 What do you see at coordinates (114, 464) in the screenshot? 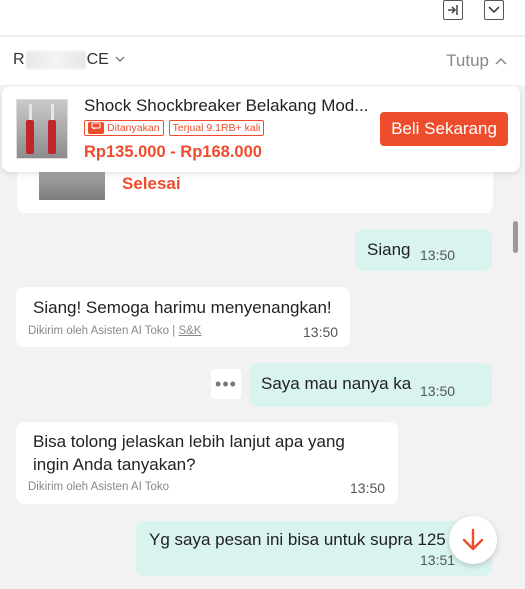
I see `message-text-line-2: ingin Anda tanyakan?` at bounding box center [114, 464].